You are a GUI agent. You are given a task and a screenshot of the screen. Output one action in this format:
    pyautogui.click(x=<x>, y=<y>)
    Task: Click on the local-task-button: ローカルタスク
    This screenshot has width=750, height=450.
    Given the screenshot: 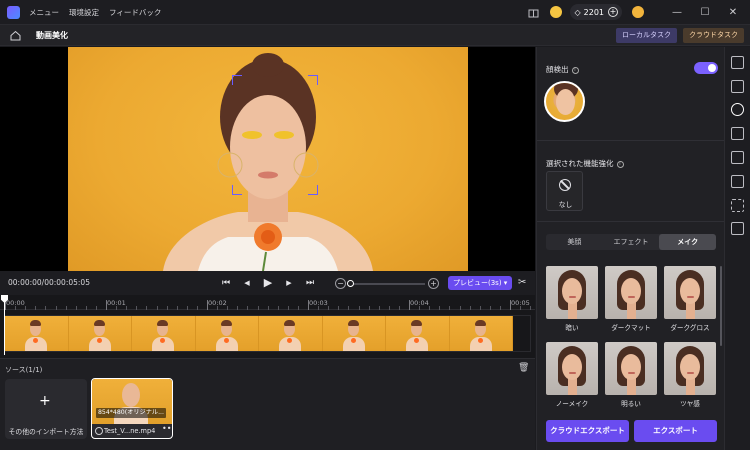 What is the action you would take?
    pyautogui.click(x=646, y=35)
    